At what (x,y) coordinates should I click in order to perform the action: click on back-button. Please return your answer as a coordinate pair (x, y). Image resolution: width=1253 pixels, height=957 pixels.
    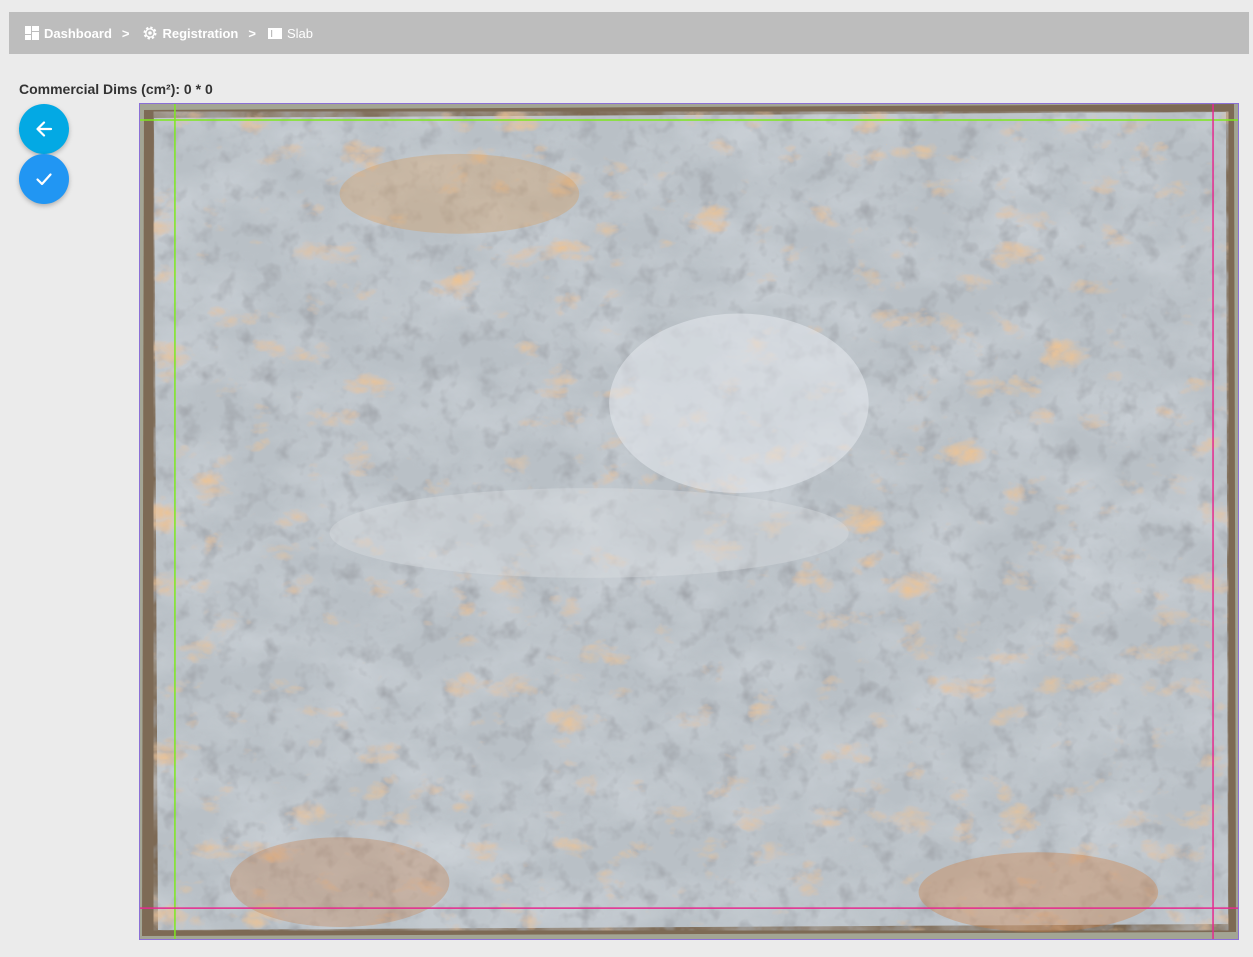
    Looking at the image, I should click on (44, 129).